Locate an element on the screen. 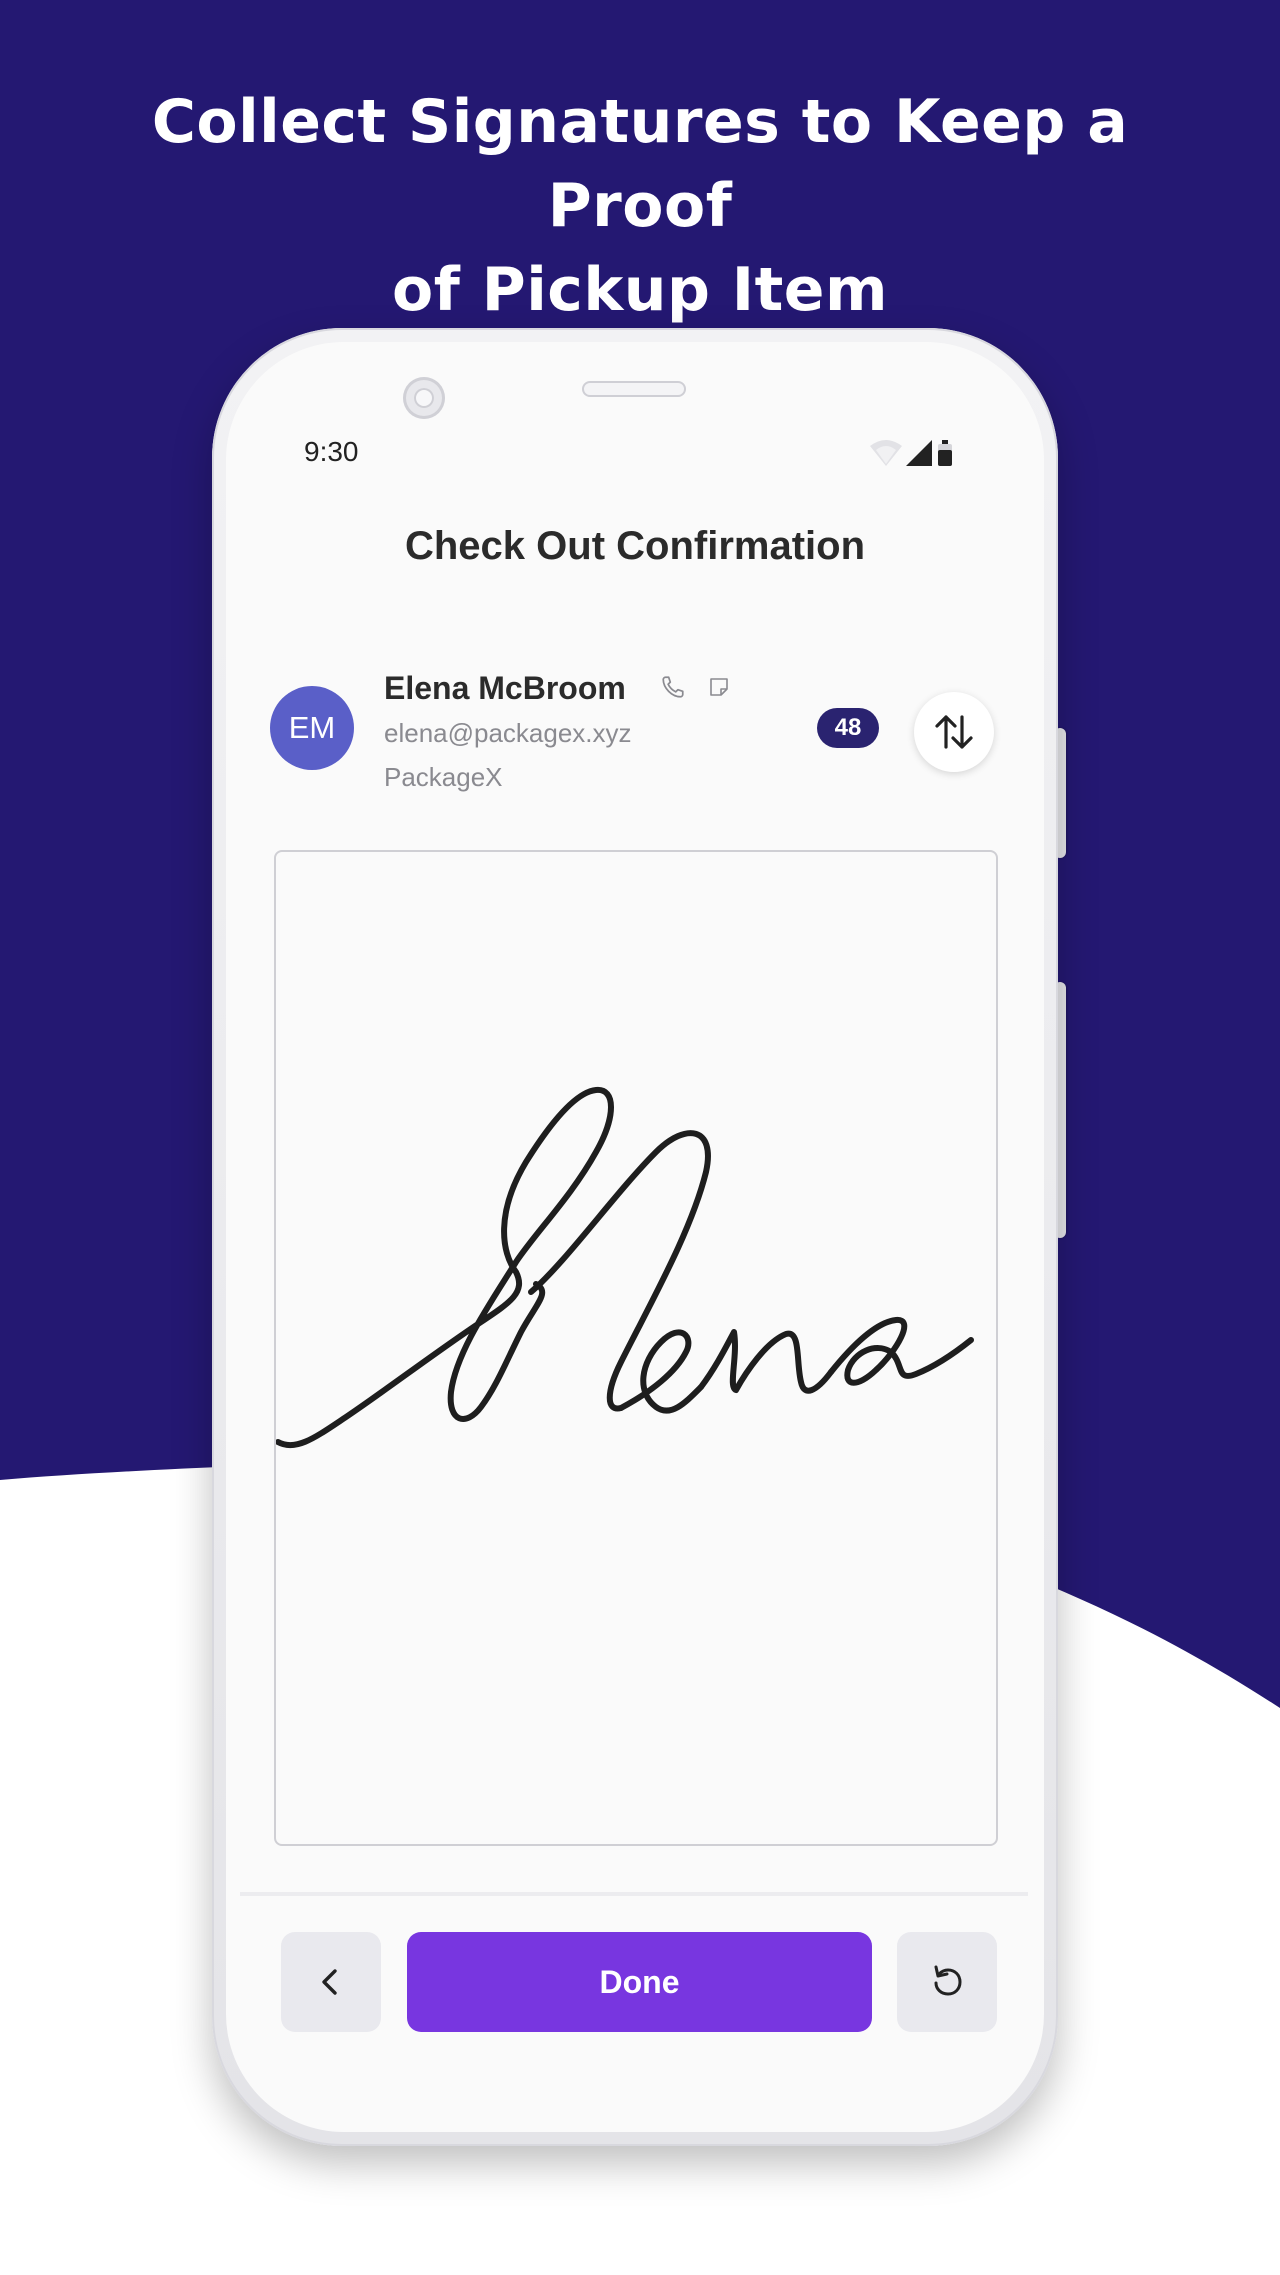 The image size is (1280, 2275). headline-line-2: of Pickup Item is located at coordinates (640, 290).